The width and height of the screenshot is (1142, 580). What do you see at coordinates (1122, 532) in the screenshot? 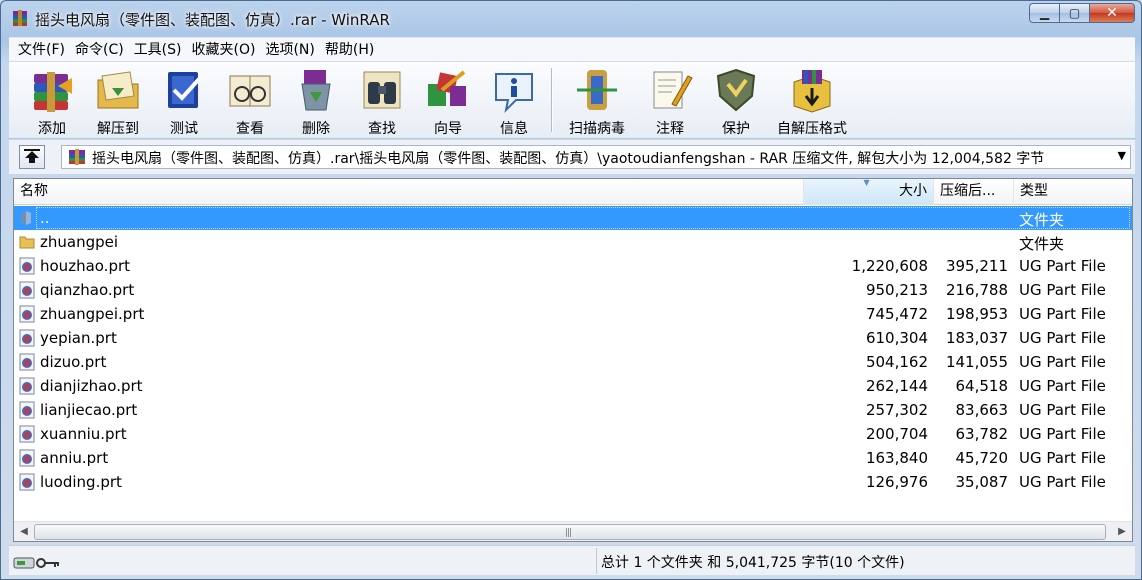
I see `scroll-right-icon: ▶` at bounding box center [1122, 532].